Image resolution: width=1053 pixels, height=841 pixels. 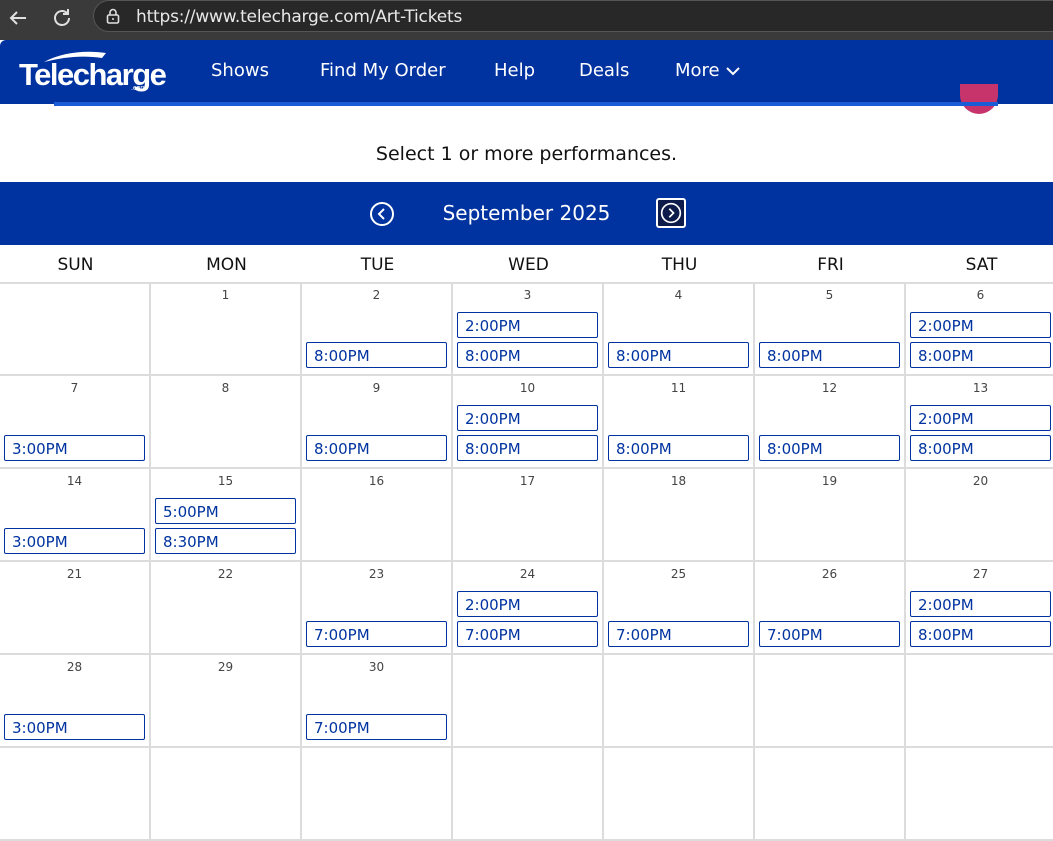 I want to click on reload-icon, so click(x=62, y=17).